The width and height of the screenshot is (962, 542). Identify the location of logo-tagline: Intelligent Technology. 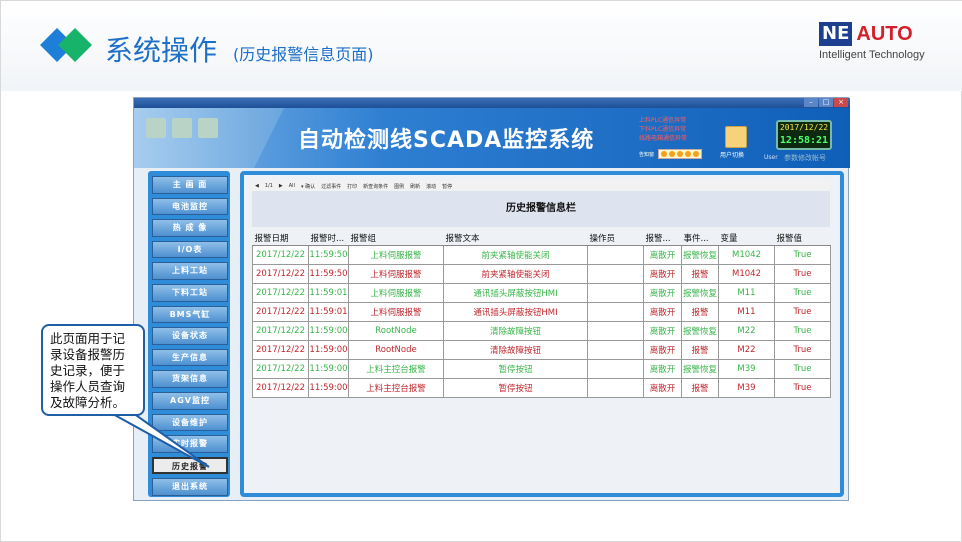
(872, 55).